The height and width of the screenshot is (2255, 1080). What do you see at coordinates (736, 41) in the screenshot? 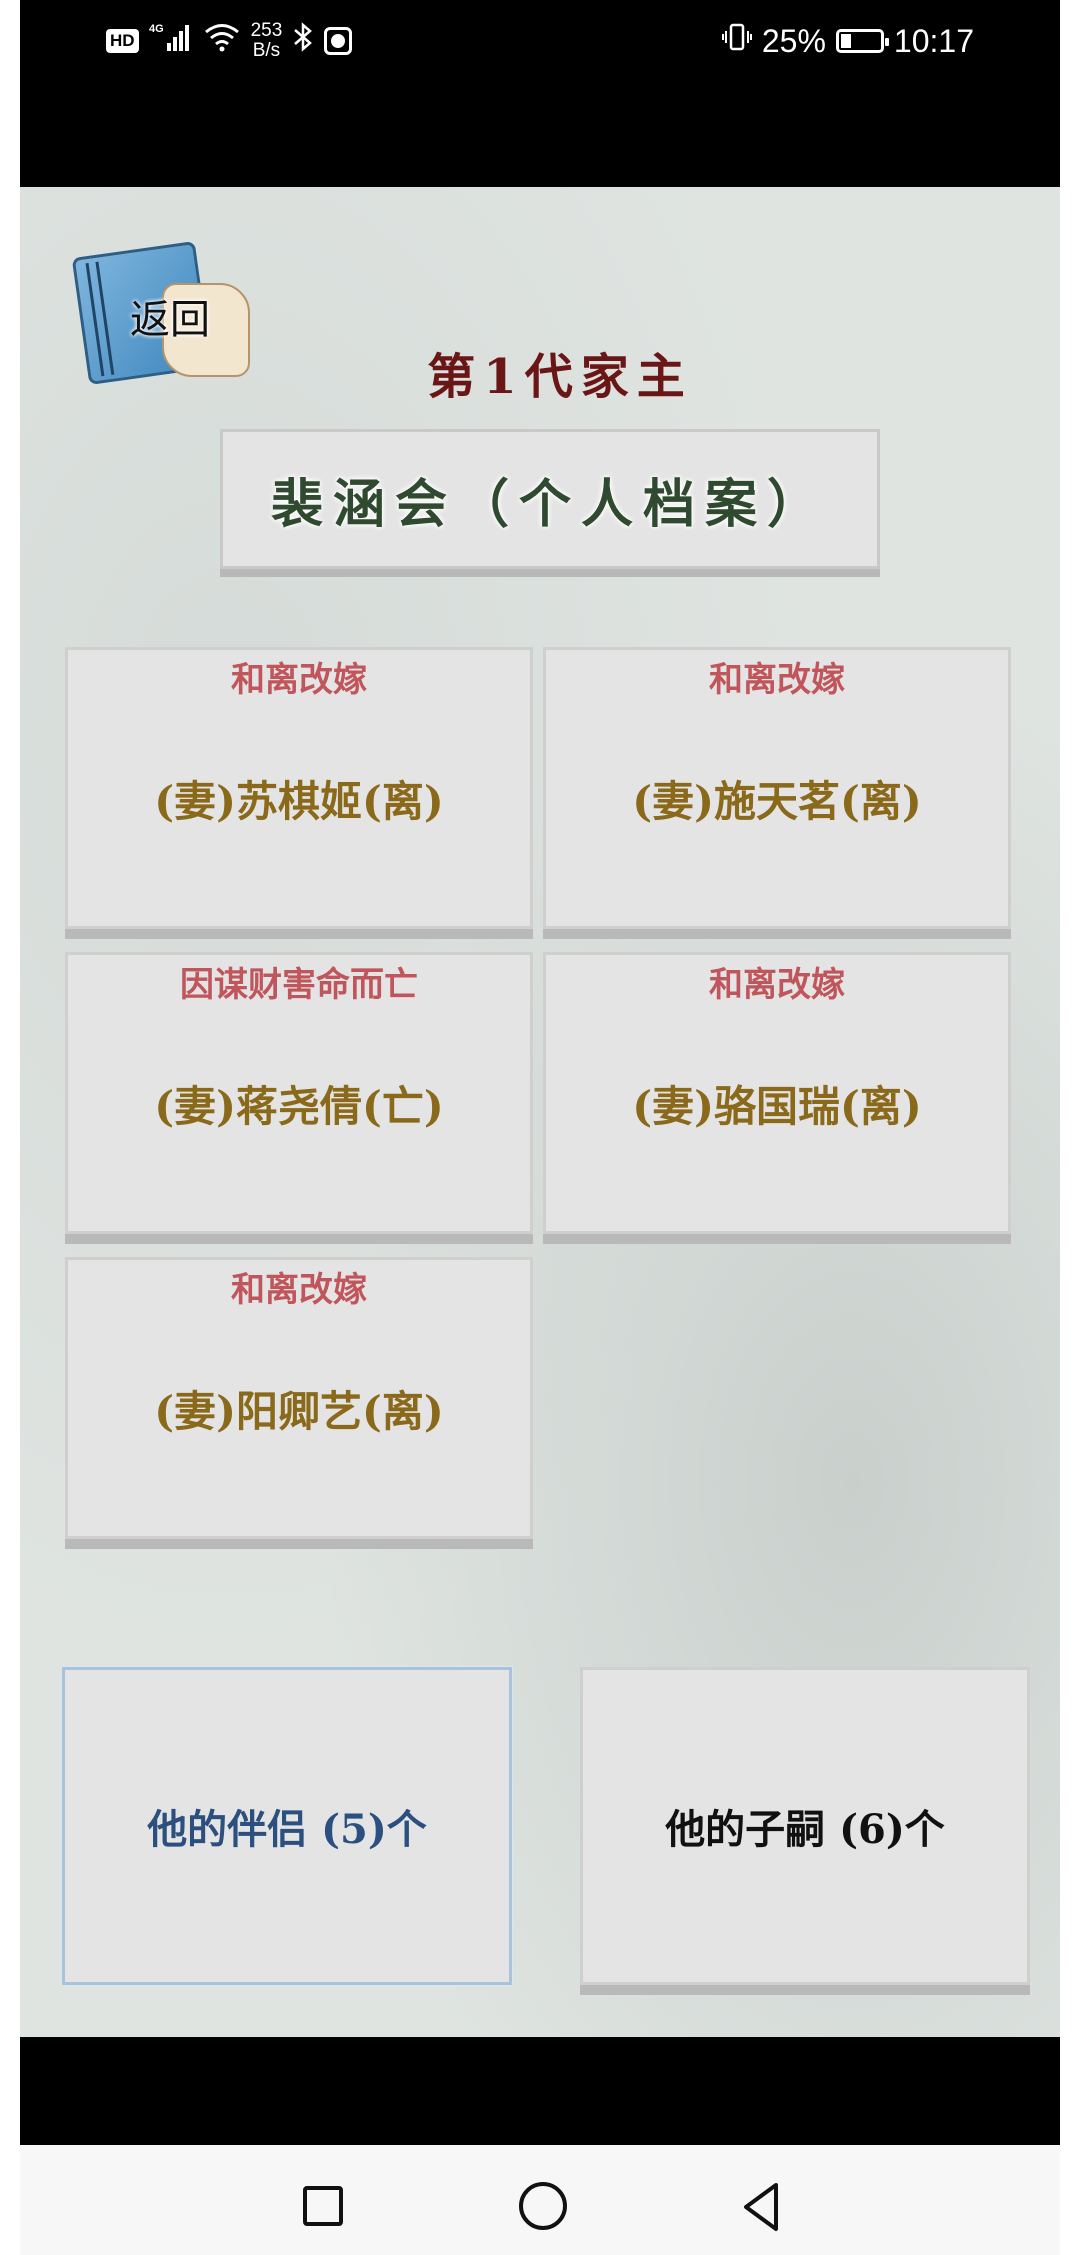
I see `vibrate-icon` at bounding box center [736, 41].